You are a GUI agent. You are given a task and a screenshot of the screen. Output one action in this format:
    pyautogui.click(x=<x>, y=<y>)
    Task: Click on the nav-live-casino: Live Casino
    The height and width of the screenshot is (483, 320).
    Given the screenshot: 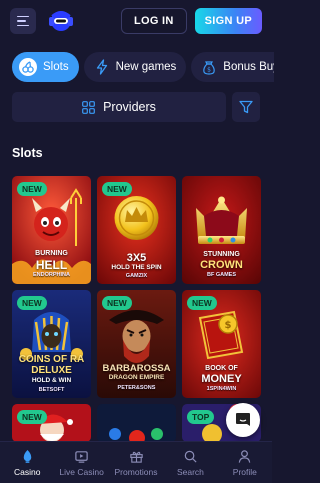 What is the action you would take?
    pyautogui.click(x=81, y=462)
    